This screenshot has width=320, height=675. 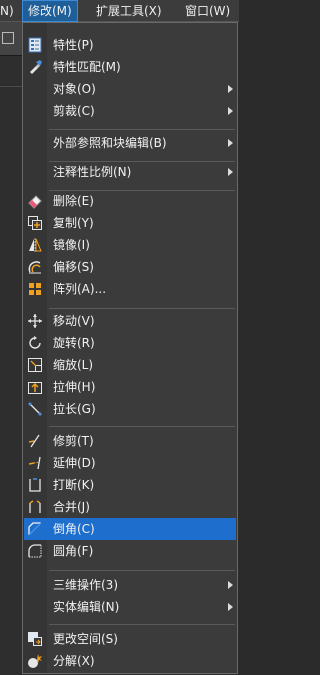 I want to click on menu-item-label: 旋转(R), so click(x=74, y=343).